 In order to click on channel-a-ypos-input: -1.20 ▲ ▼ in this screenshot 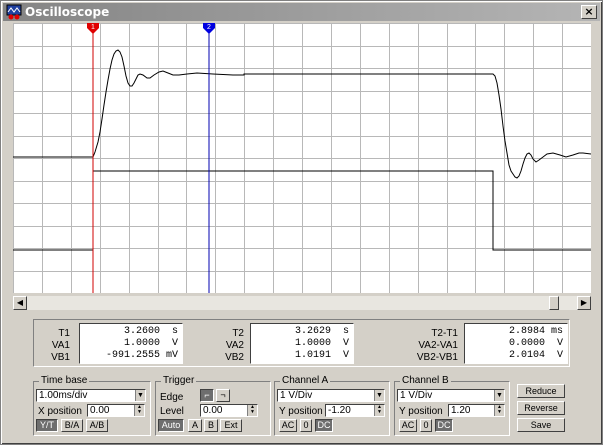, I will do `click(355, 410)`.